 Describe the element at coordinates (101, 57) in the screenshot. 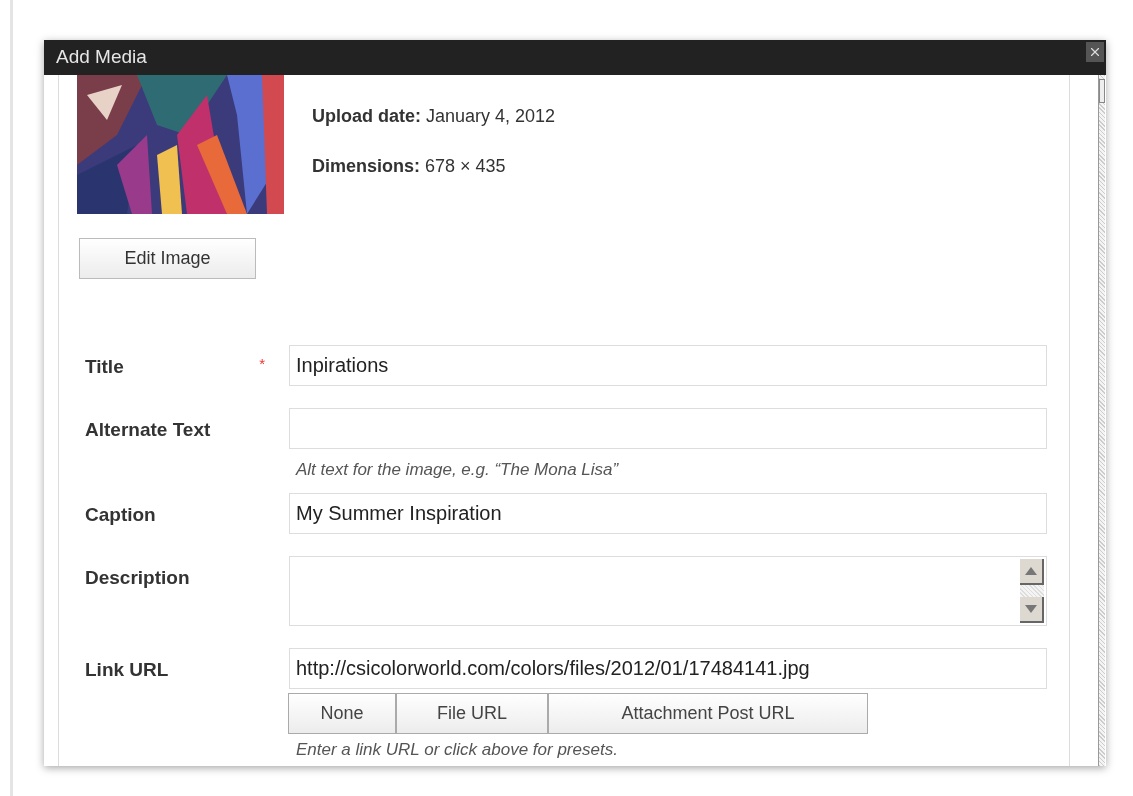

I see `window-title: Add Media` at that location.